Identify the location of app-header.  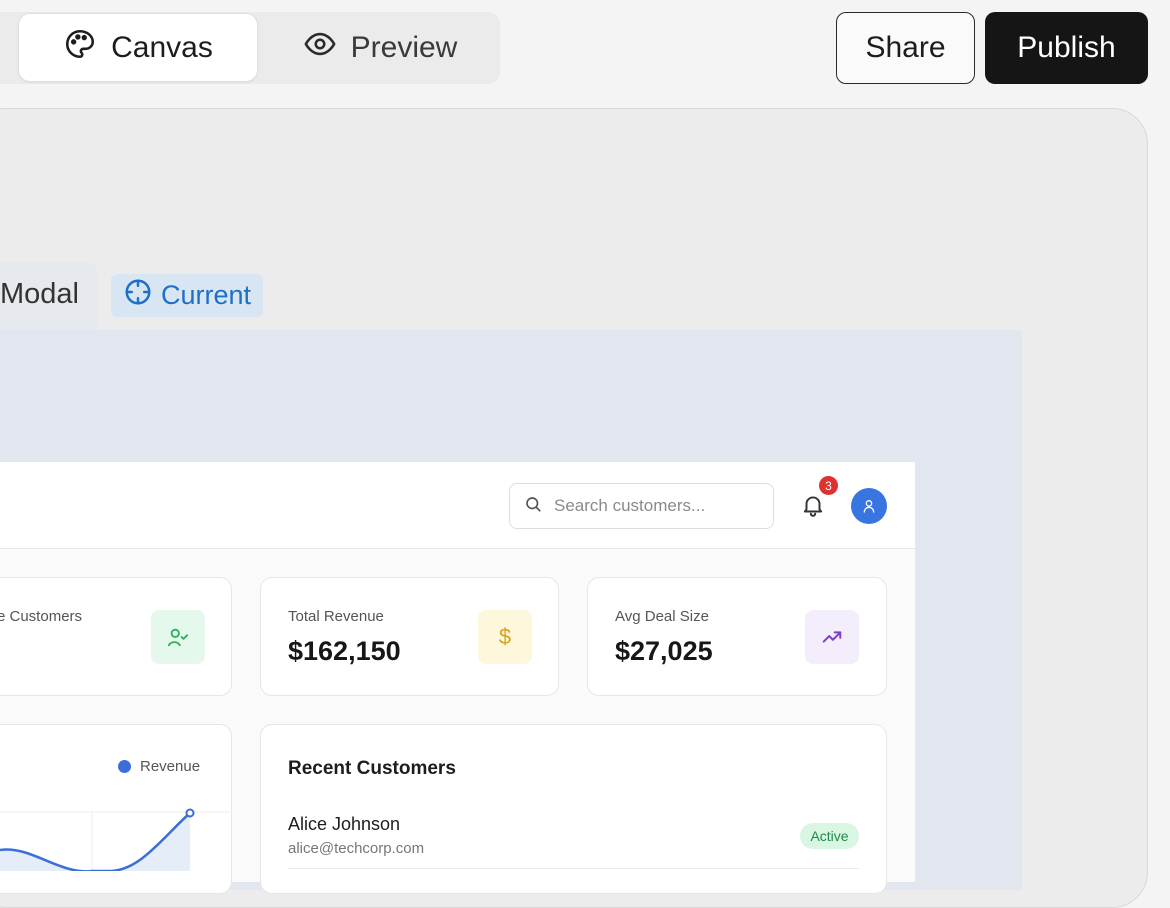
(457, 505).